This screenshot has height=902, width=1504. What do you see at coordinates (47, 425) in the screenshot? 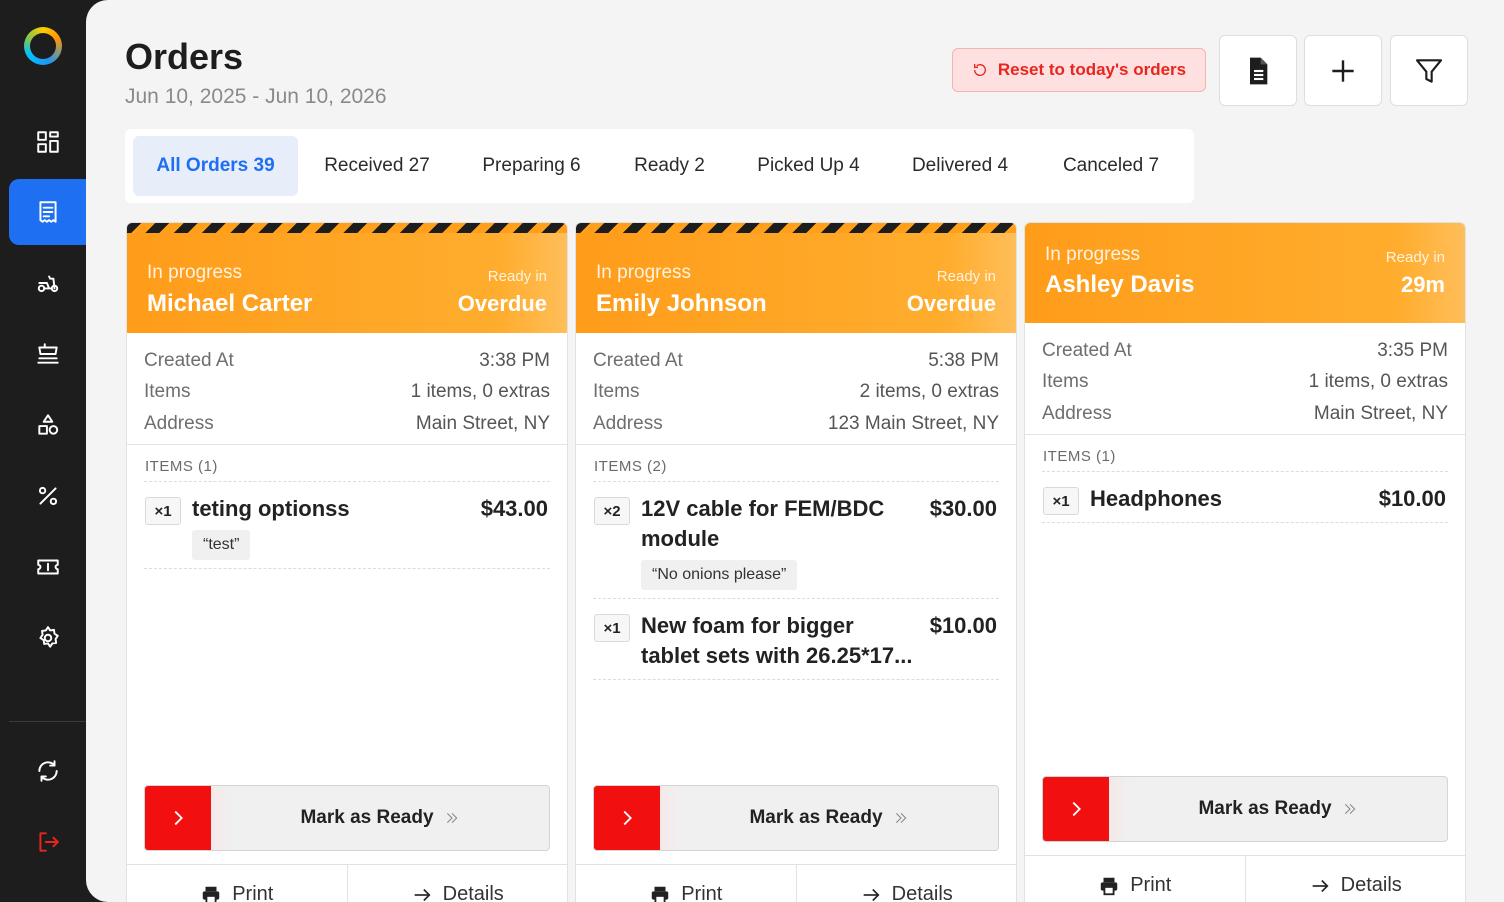
I see `sidebar-item-catalog` at bounding box center [47, 425].